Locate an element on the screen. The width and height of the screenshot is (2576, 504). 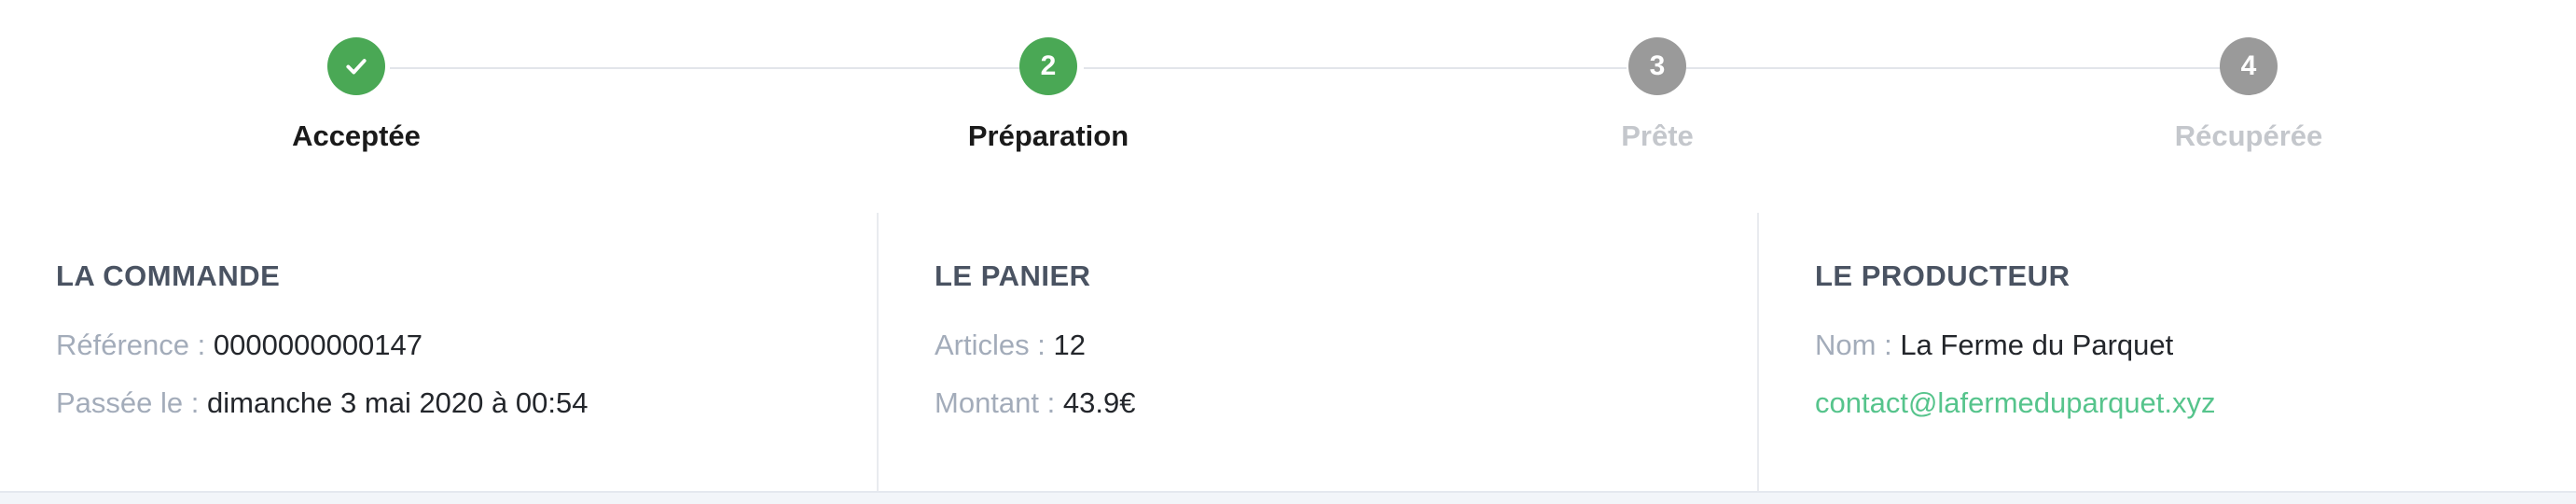
basket-amount-value: 43.9€ is located at coordinates (1099, 402).